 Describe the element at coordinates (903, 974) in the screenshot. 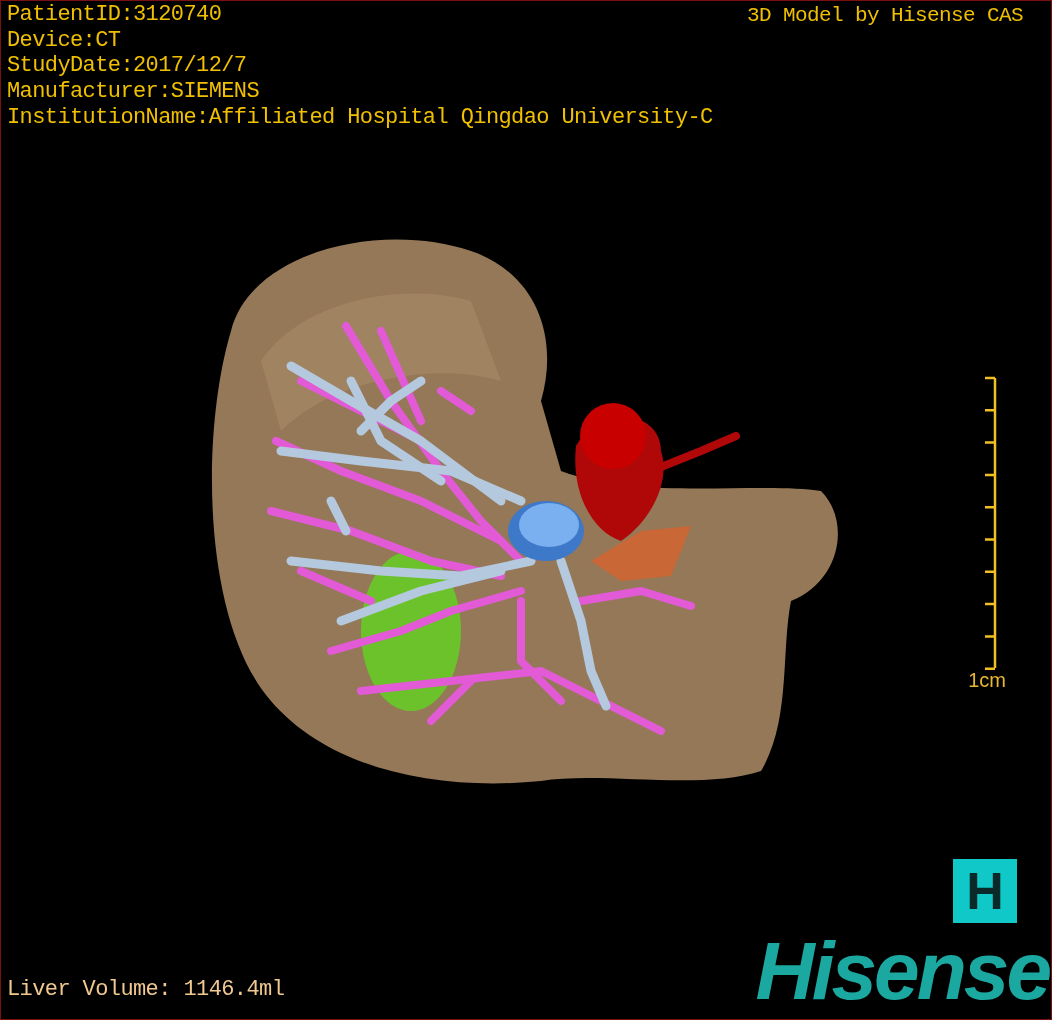

I see `logo-wordmark: Hisense` at that location.